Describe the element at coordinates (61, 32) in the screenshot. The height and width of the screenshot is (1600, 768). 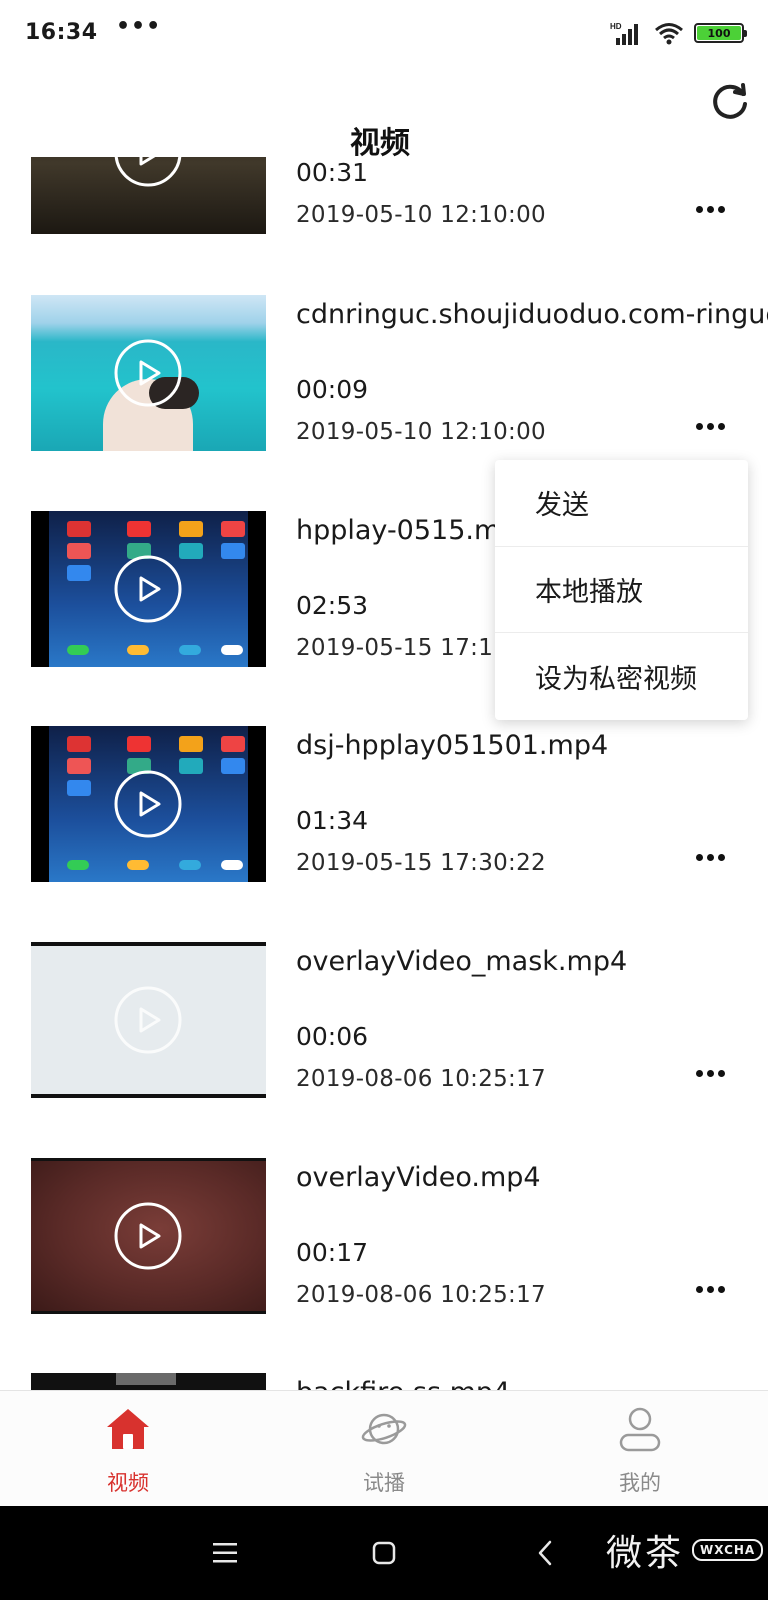
I see `status-time: 16:34` at that location.